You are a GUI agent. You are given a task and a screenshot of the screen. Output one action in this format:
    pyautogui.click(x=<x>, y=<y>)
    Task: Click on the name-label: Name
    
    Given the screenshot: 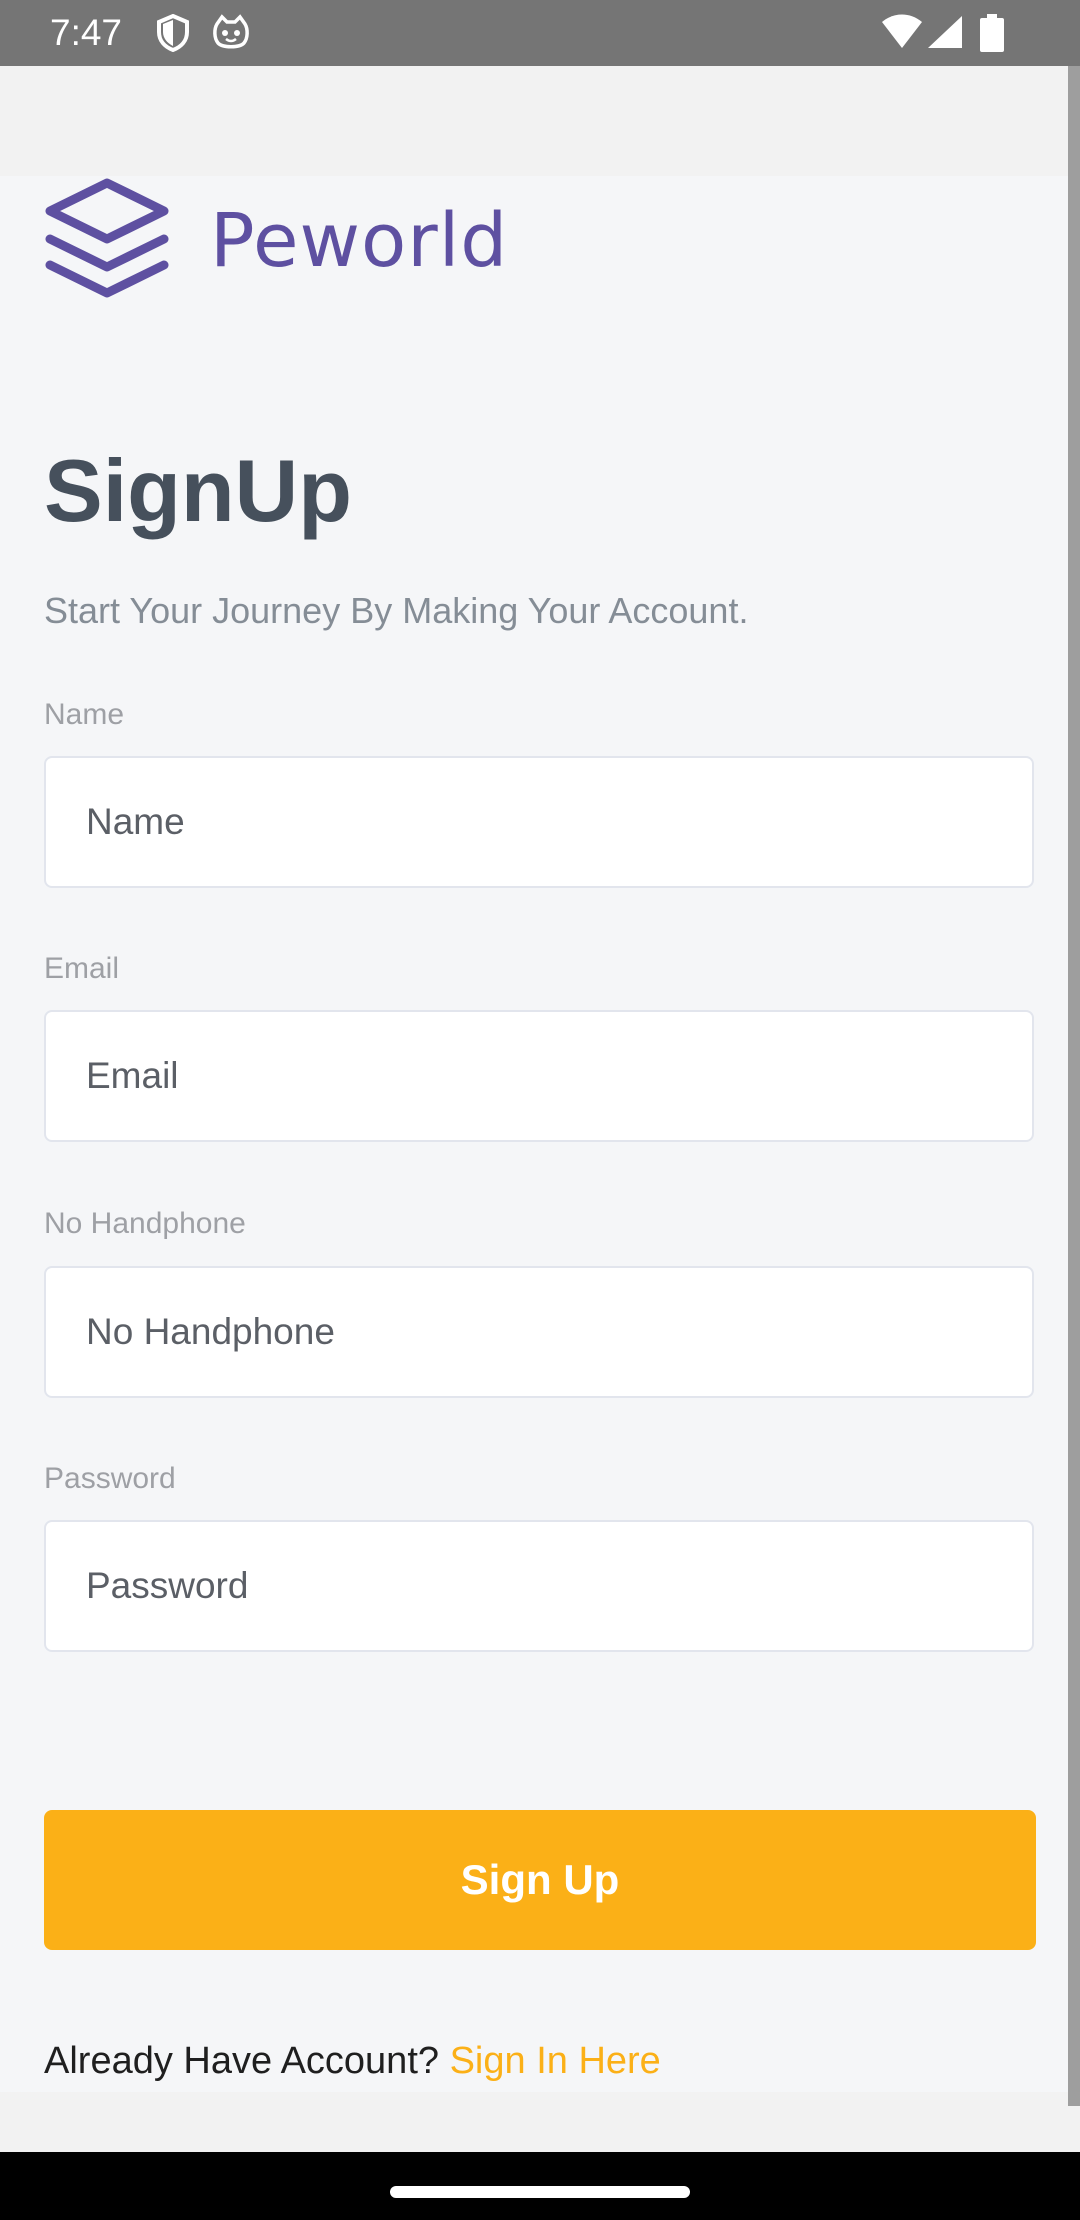 What is the action you would take?
    pyautogui.click(x=84, y=714)
    